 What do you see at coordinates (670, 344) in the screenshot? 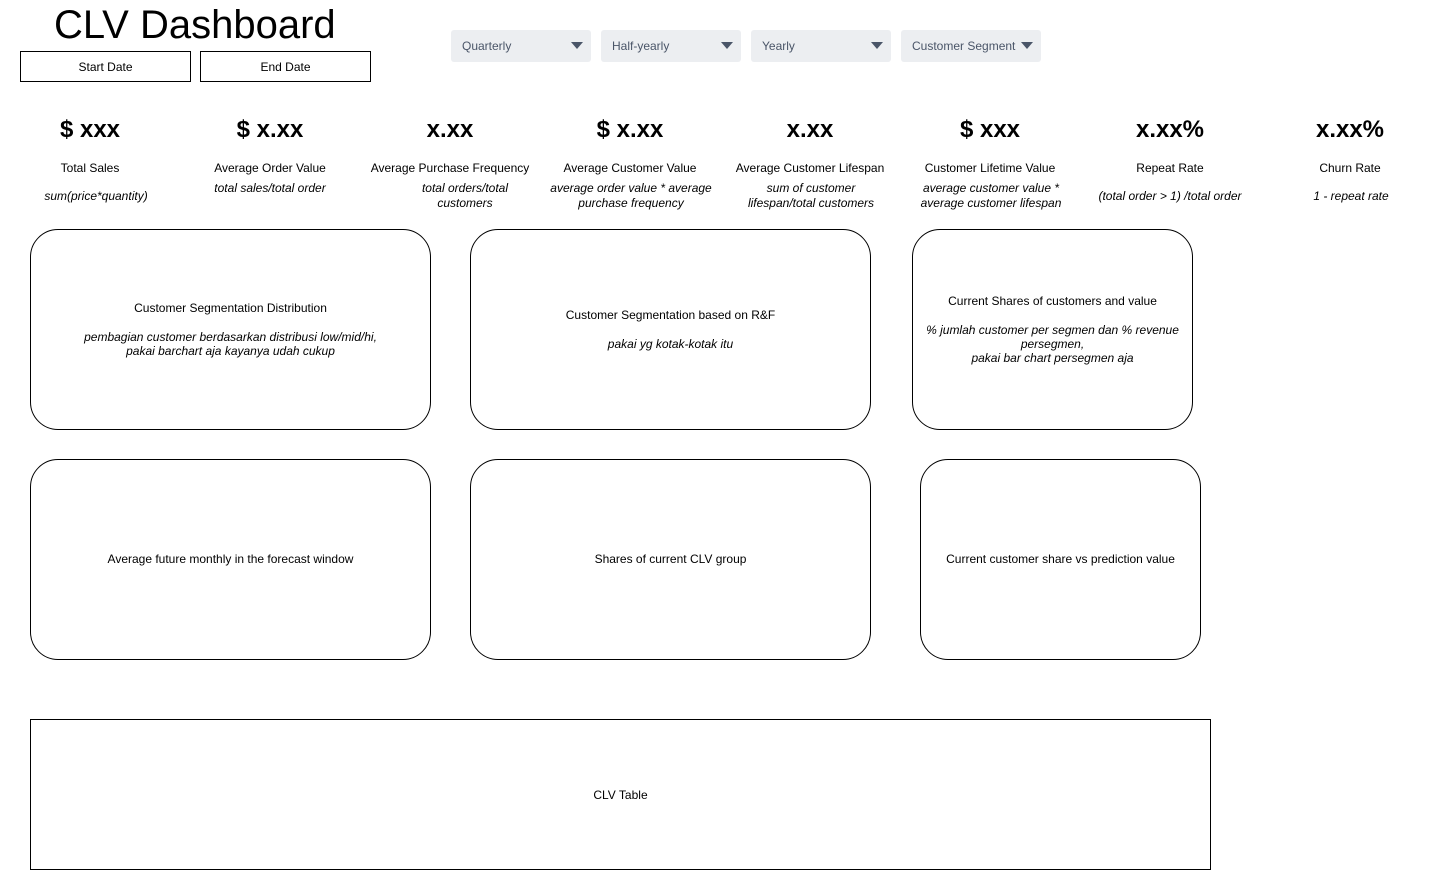
I see `card-note: pakai yg kotak-kotak itu` at bounding box center [670, 344].